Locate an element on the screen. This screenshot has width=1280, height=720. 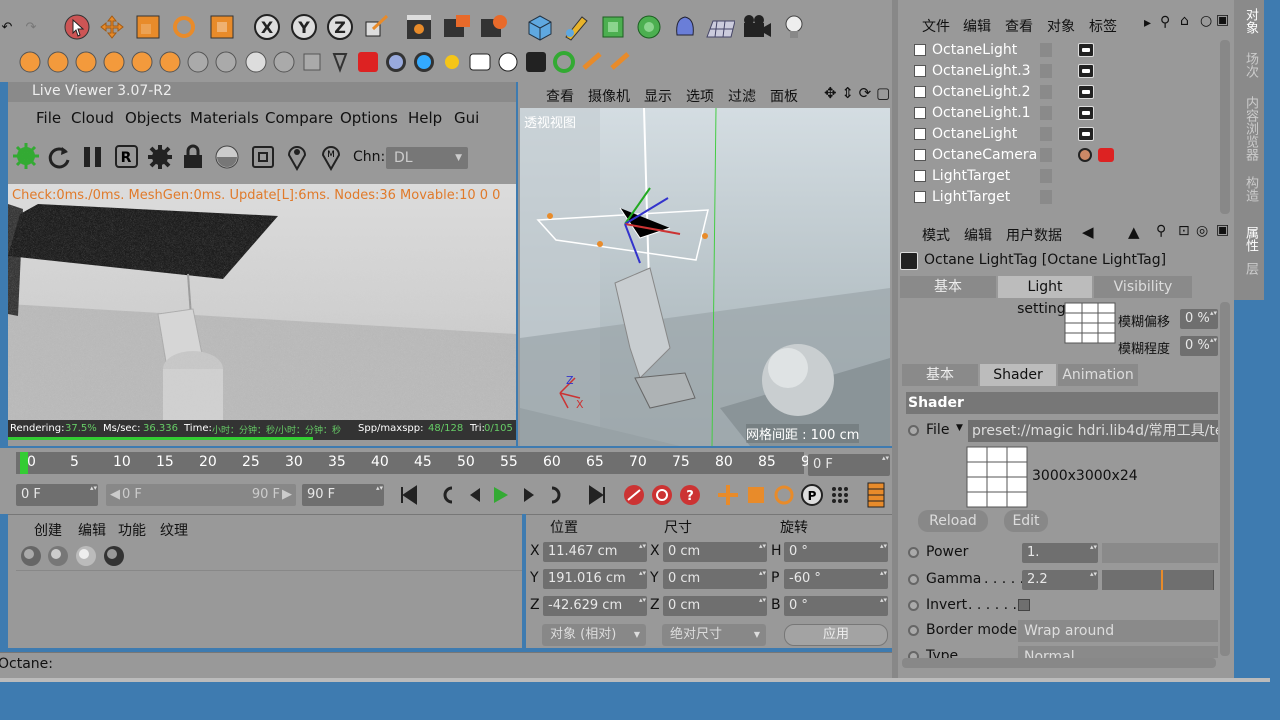
light-icon is located at coordinates (794, 27).